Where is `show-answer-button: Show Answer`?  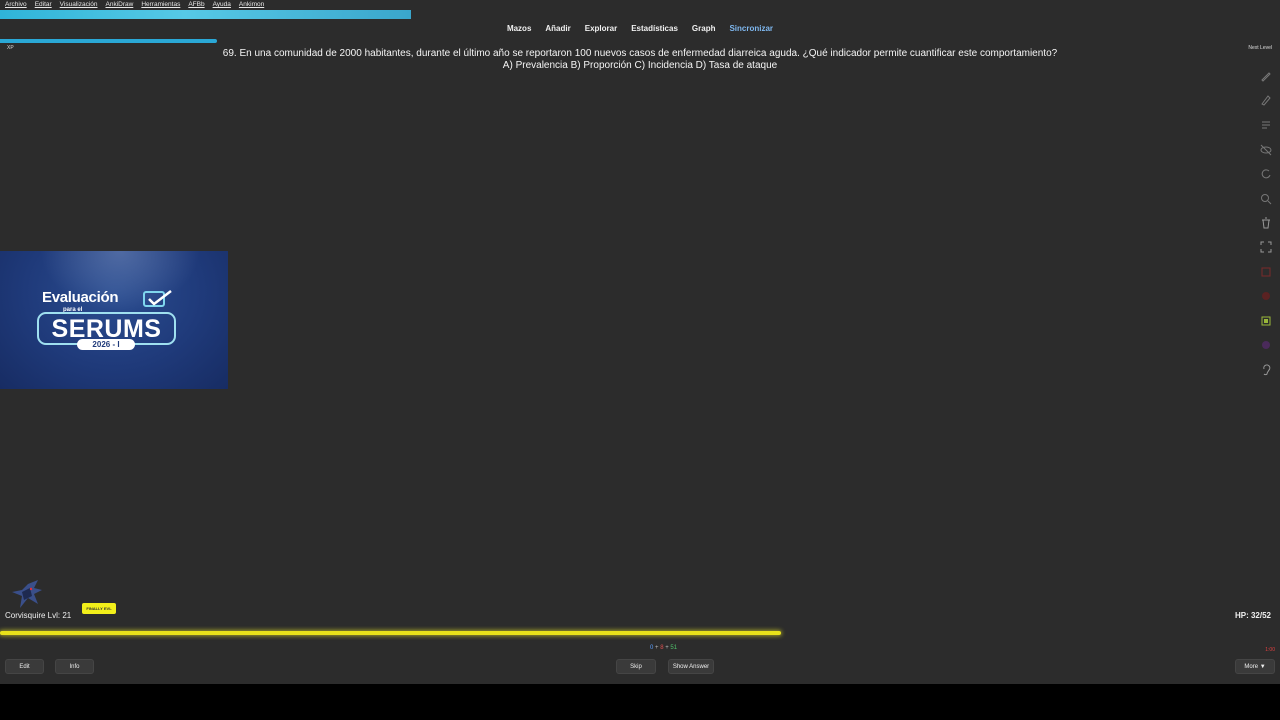
show-answer-button: Show Answer is located at coordinates (691, 666).